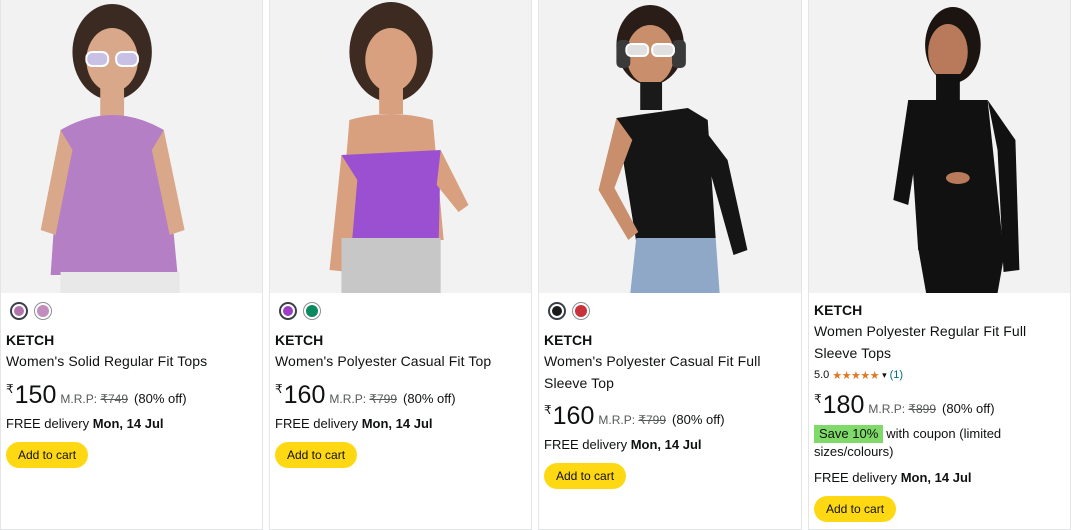 The image size is (1071, 530). What do you see at coordinates (849, 434) in the screenshot?
I see `coupon-badge: Save 10%` at bounding box center [849, 434].